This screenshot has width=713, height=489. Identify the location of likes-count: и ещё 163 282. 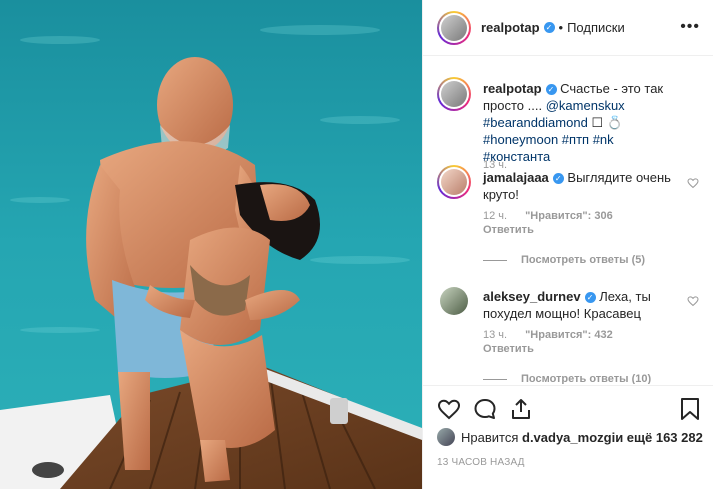
(659, 437).